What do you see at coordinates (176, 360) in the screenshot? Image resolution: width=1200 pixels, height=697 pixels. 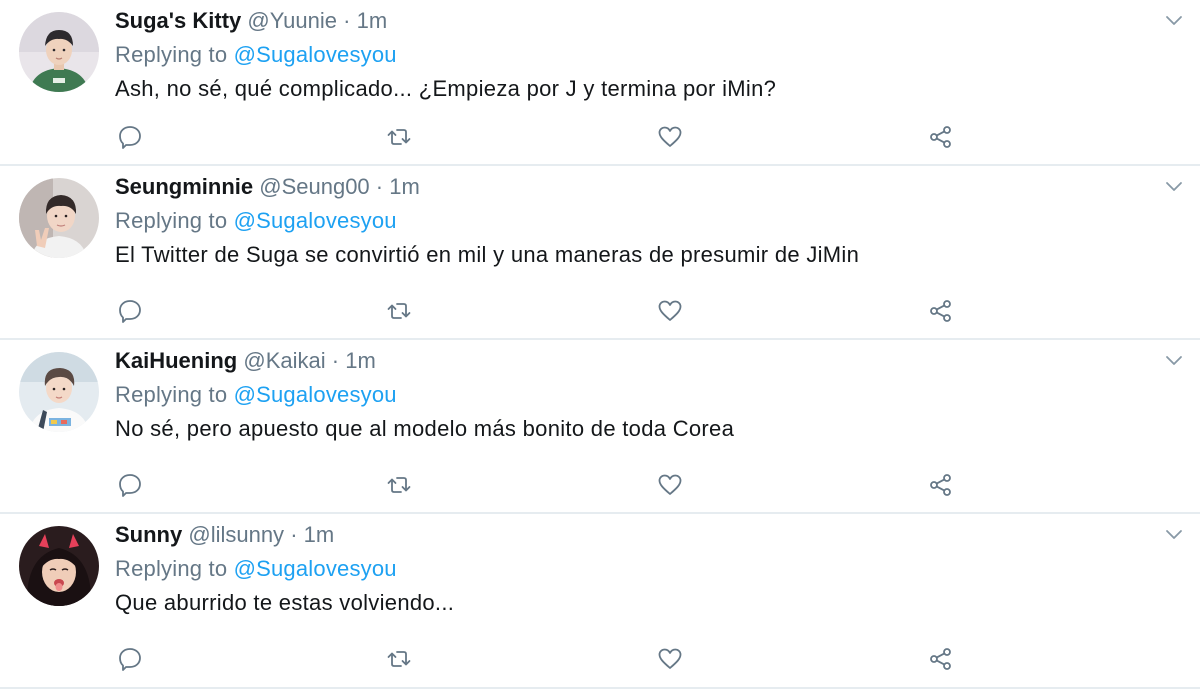 I see `display-name: KaiHuening` at bounding box center [176, 360].